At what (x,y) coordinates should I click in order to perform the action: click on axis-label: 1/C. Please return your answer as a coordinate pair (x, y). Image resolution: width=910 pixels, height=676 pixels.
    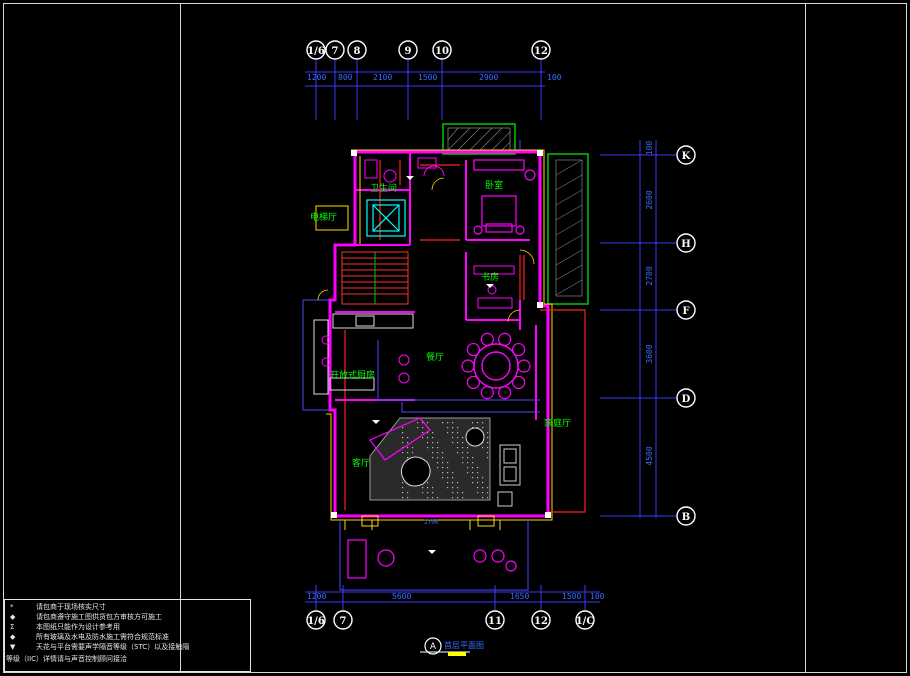
    Looking at the image, I should click on (585, 621).